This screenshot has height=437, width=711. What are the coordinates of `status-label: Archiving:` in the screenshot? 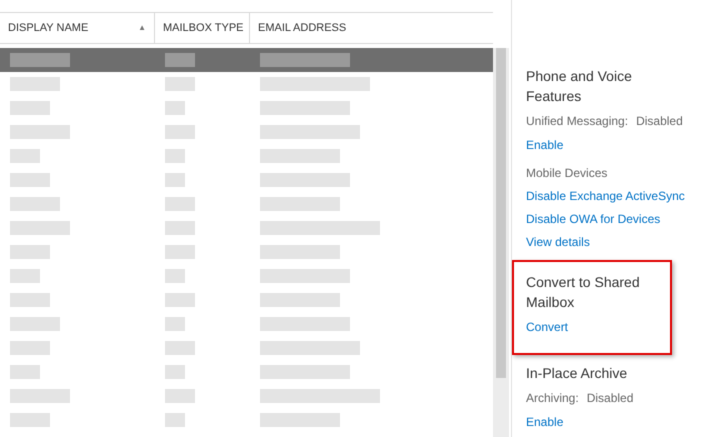 It's located at (552, 398).